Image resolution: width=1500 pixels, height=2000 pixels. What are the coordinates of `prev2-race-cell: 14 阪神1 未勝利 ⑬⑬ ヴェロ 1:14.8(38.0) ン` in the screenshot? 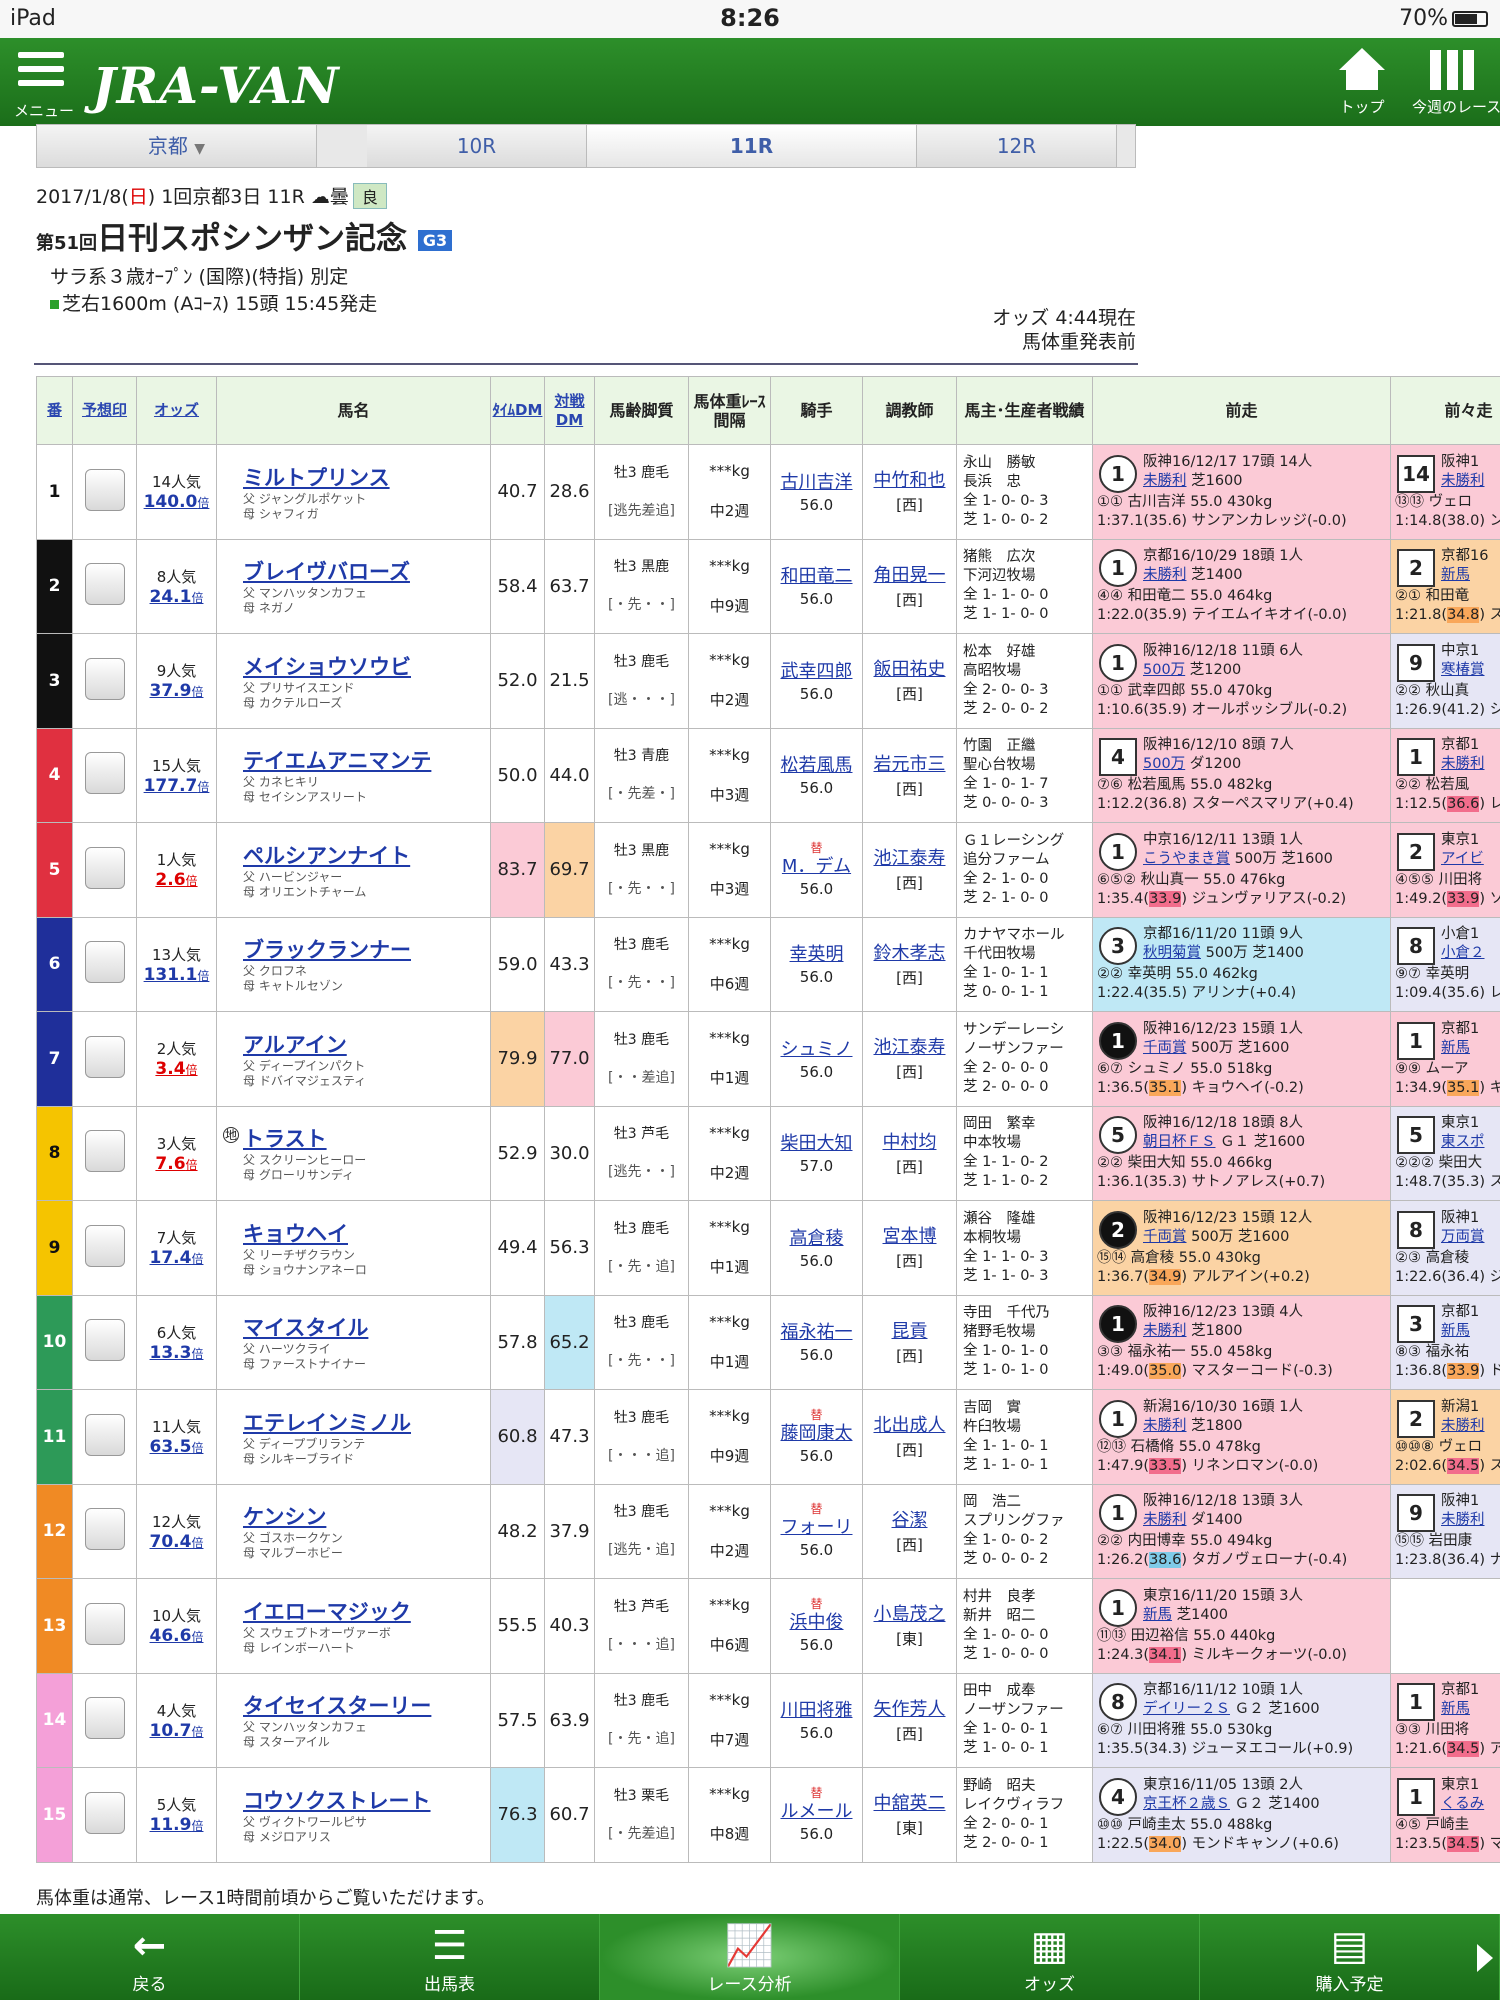 It's located at (1445, 492).